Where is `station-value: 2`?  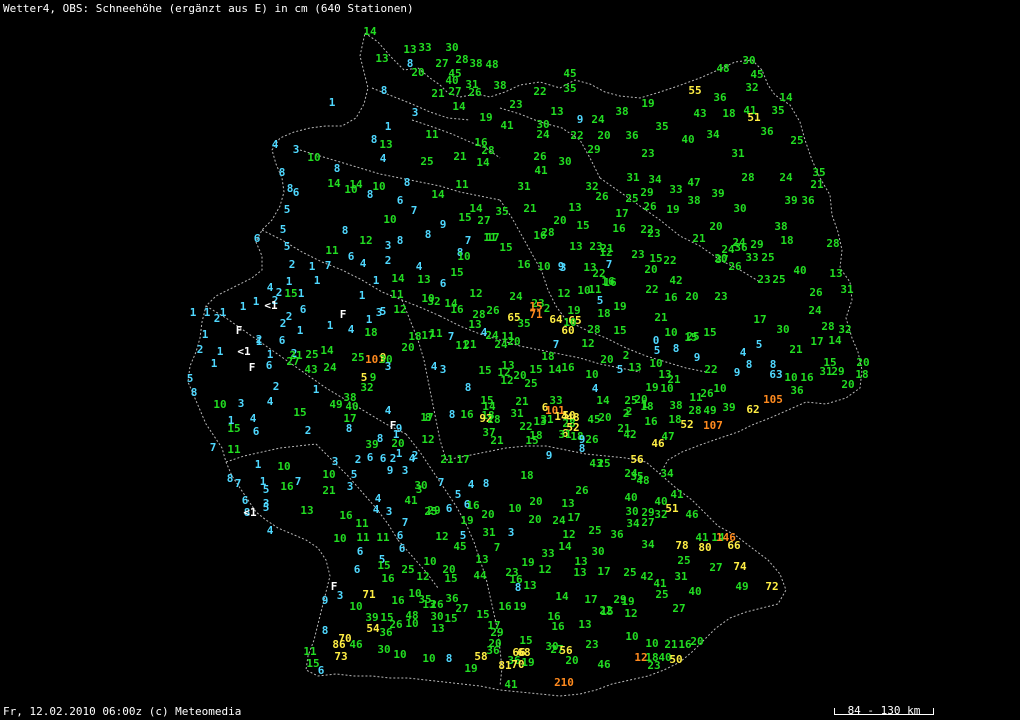
station-value: 2 is located at coordinates (358, 459).